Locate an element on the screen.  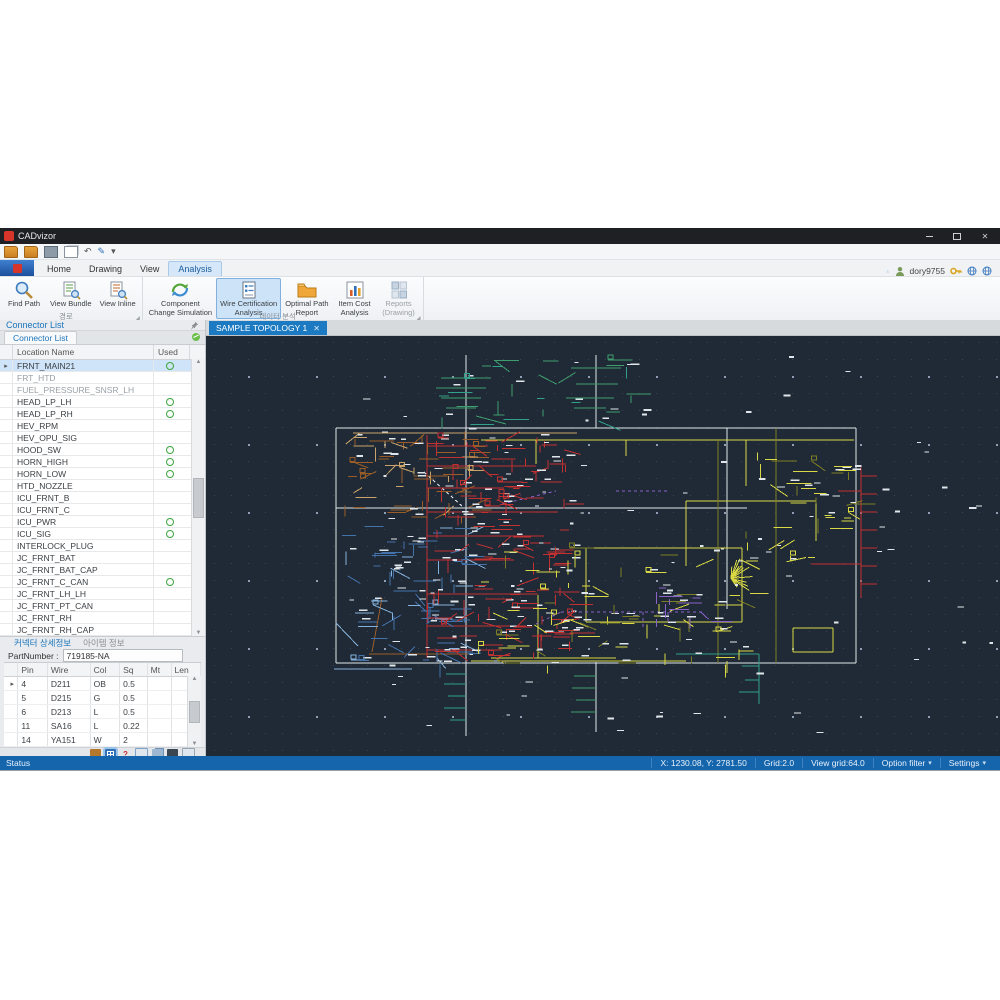
pin-cell: ▸ is located at coordinates (11, 683).